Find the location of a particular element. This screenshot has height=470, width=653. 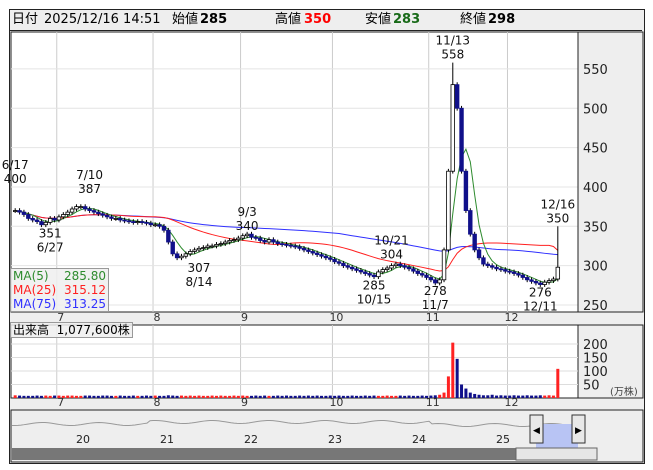

ma-legend-item: MA(5) 285.80 is located at coordinates (59, 276).